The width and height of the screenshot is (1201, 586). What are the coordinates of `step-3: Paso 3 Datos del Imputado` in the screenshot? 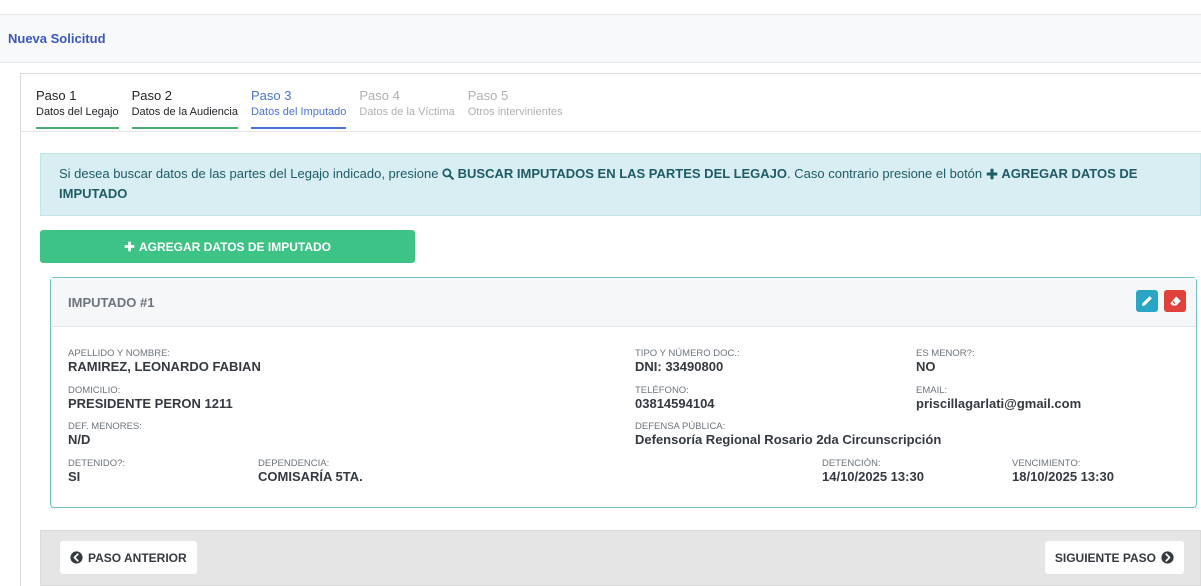 It's located at (298, 108).